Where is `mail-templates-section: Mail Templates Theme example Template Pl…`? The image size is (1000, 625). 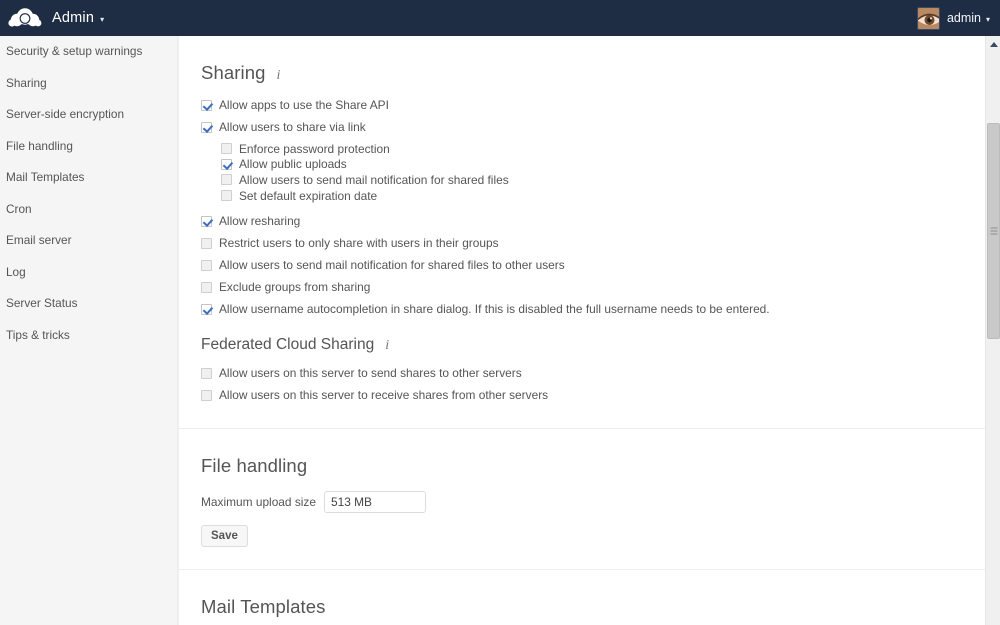
mail-templates-section: Mail Templates Theme example Template Pl… is located at coordinates (582, 597).